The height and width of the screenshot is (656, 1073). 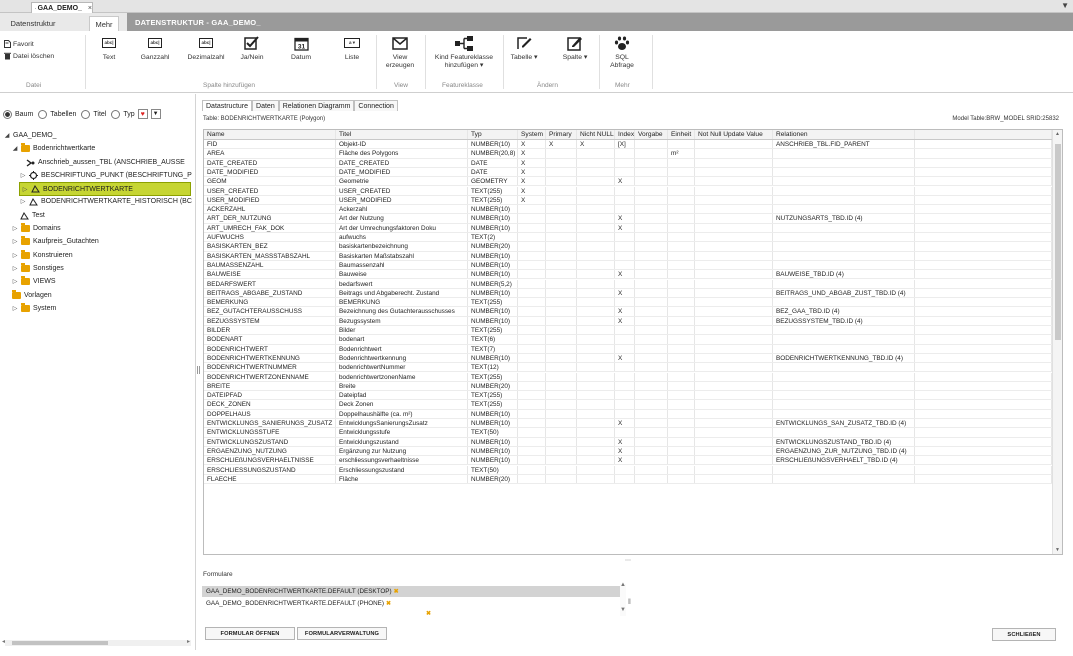 I want to click on table-row: BAUMASSENZAHL Baumassenzahl NUMBER(10), so click(x=628, y=265).